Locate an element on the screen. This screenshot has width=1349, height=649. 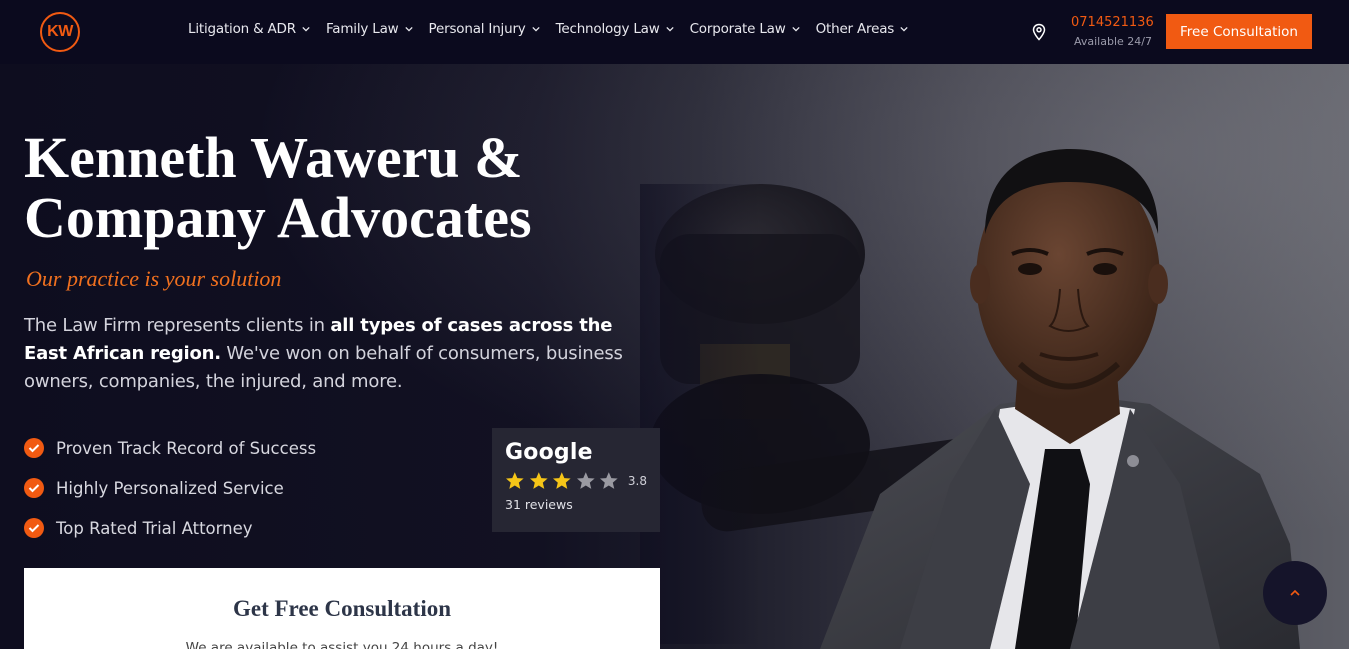
feature-label: Top Rated Trial Attorney is located at coordinates (154, 528).